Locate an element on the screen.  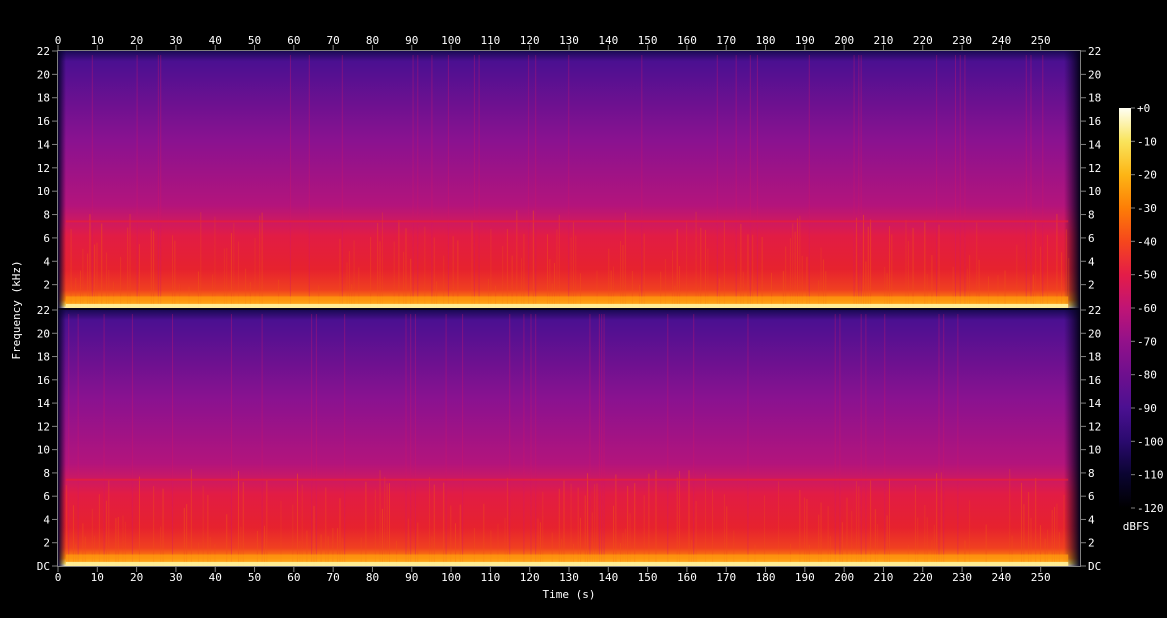
y-tick-label-left: 8 is located at coordinates (46, 473).